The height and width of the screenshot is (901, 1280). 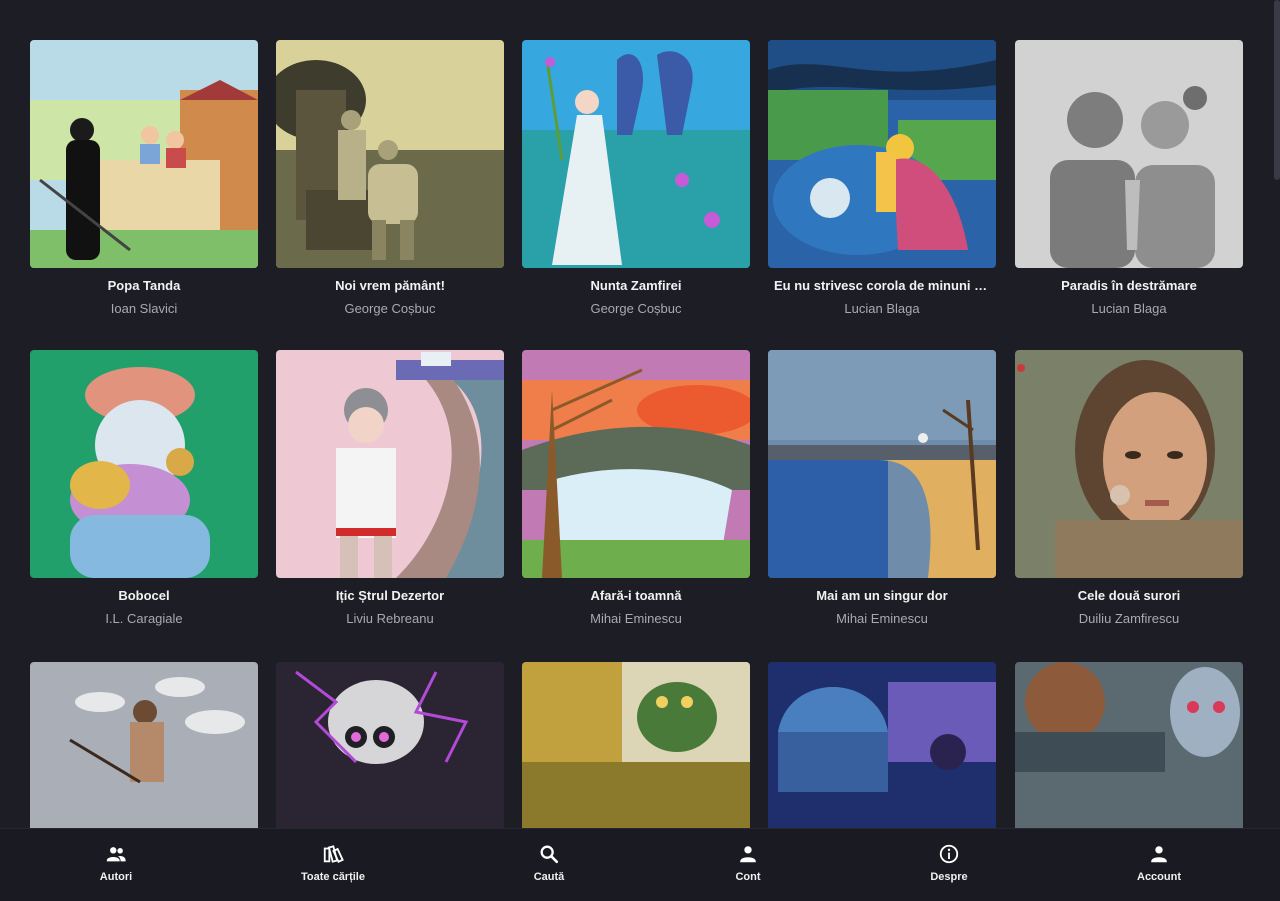 I want to click on book-card: Mai am un singur dor Mihai Eminescu, so click(x=882, y=488).